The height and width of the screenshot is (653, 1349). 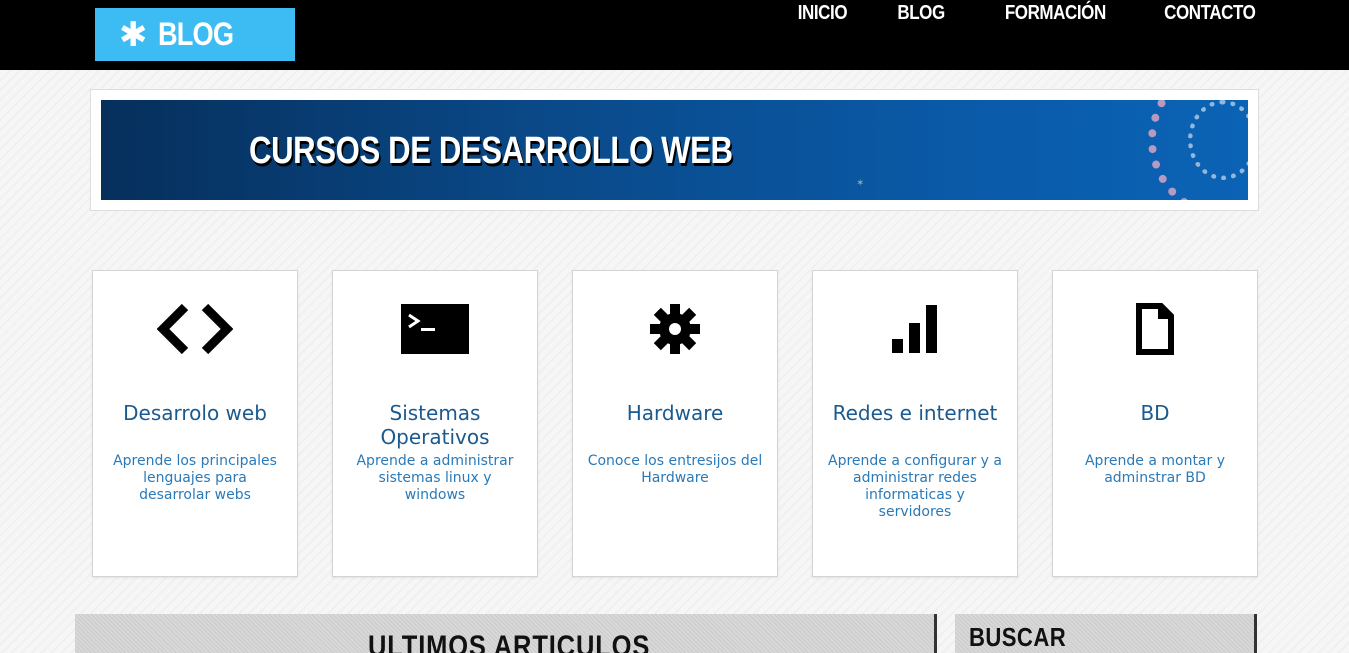 What do you see at coordinates (675, 469) in the screenshot?
I see `card-description: Conoce los entresijos del Hardware` at bounding box center [675, 469].